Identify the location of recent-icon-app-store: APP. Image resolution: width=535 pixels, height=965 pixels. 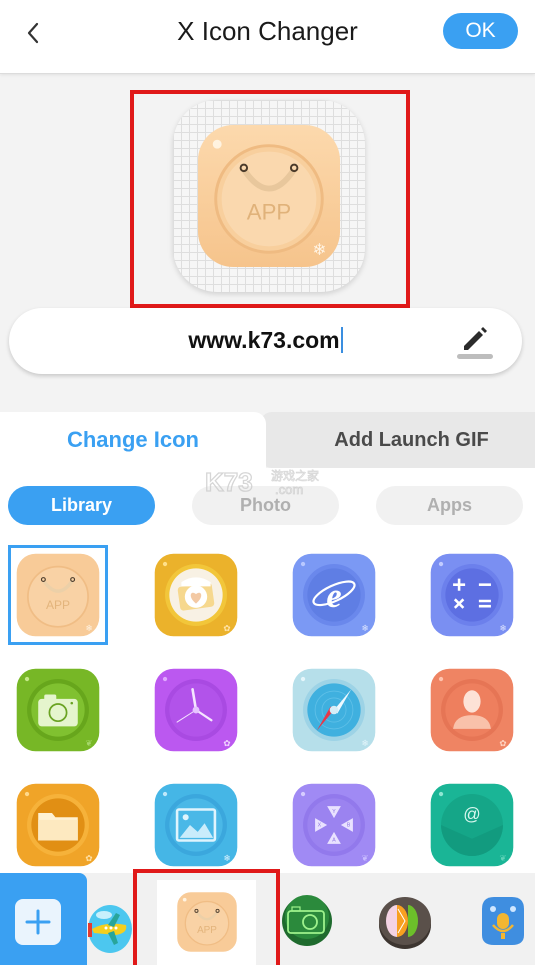
(207, 924).